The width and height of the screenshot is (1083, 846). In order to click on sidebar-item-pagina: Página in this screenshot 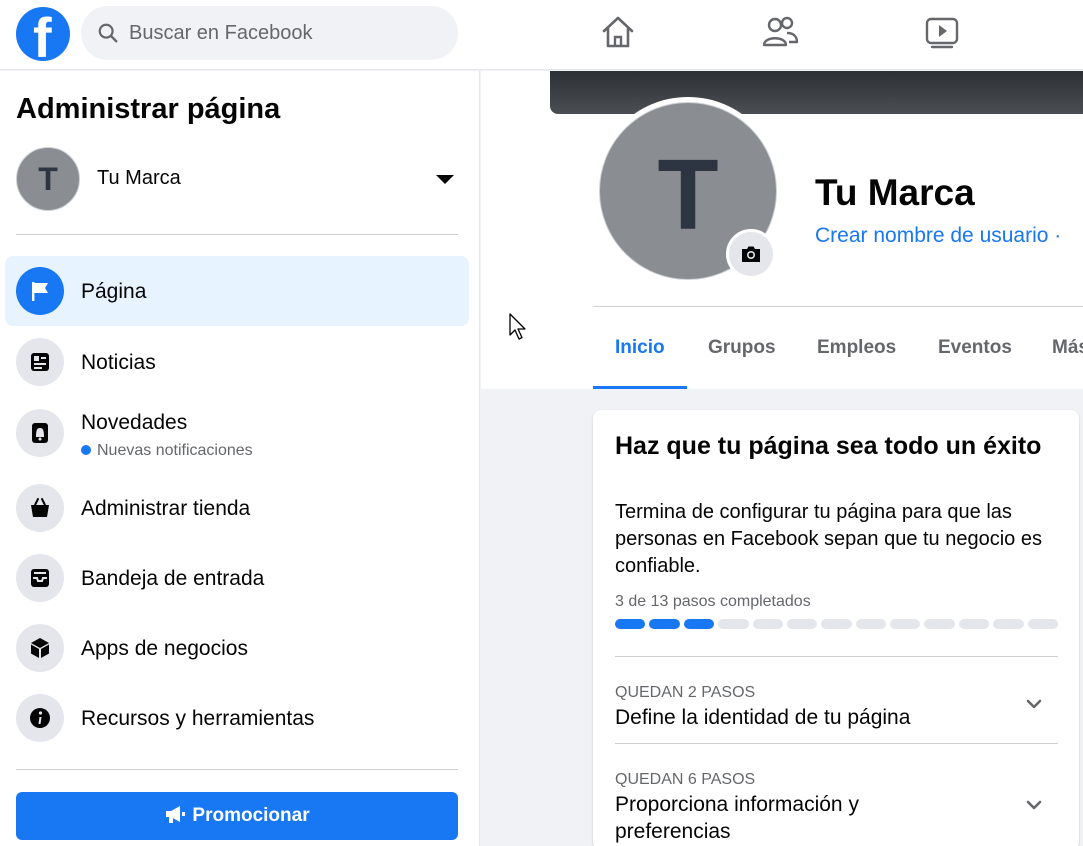, I will do `click(237, 291)`.